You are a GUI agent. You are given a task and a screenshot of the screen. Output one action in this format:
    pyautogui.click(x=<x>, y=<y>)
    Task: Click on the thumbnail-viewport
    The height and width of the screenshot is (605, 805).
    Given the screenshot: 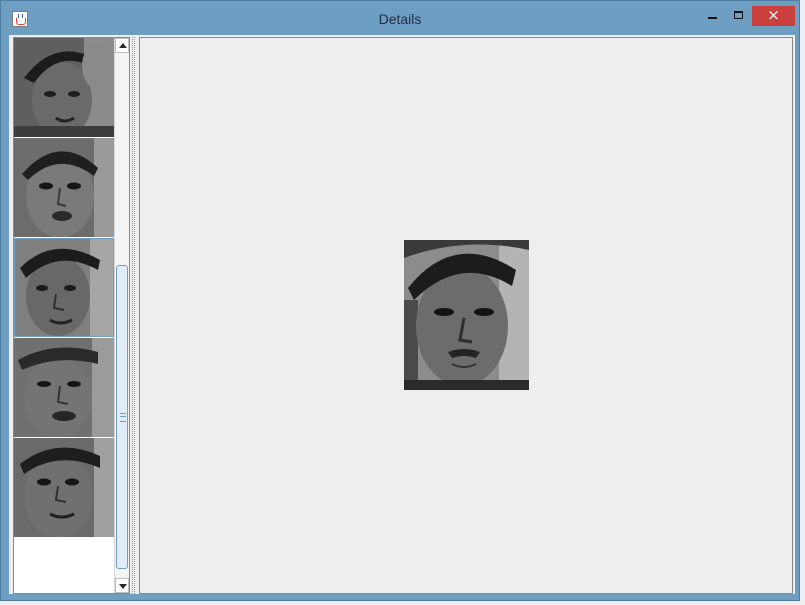 What is the action you would take?
    pyautogui.click(x=64, y=315)
    